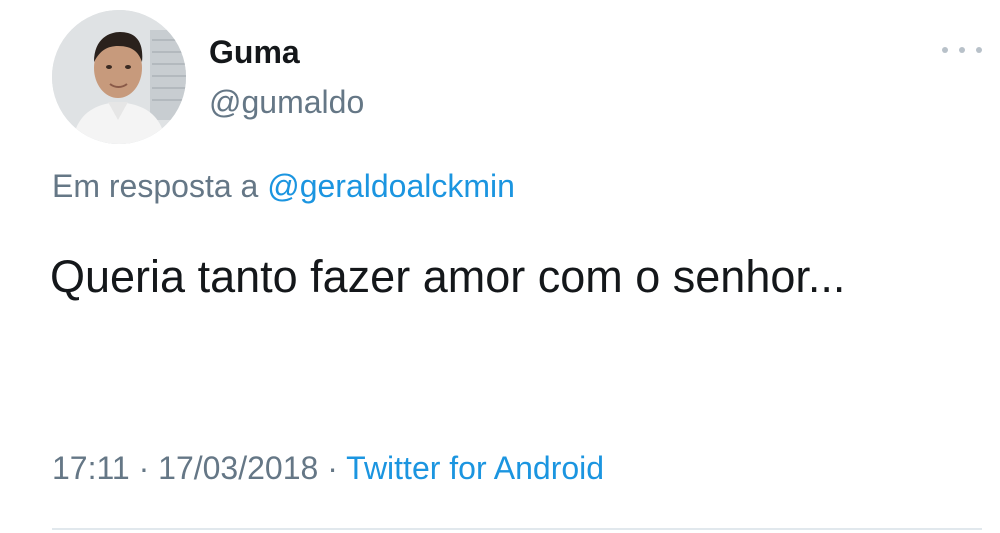  What do you see at coordinates (945, 50) in the screenshot?
I see `more-horizontal-icon` at bounding box center [945, 50].